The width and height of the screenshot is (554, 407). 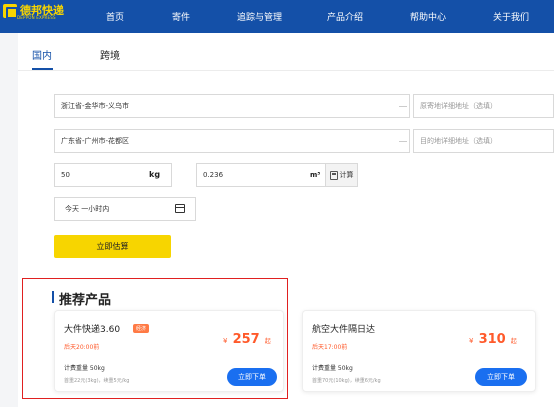 What do you see at coordinates (471, 341) in the screenshot?
I see `price-currency: ¥` at bounding box center [471, 341].